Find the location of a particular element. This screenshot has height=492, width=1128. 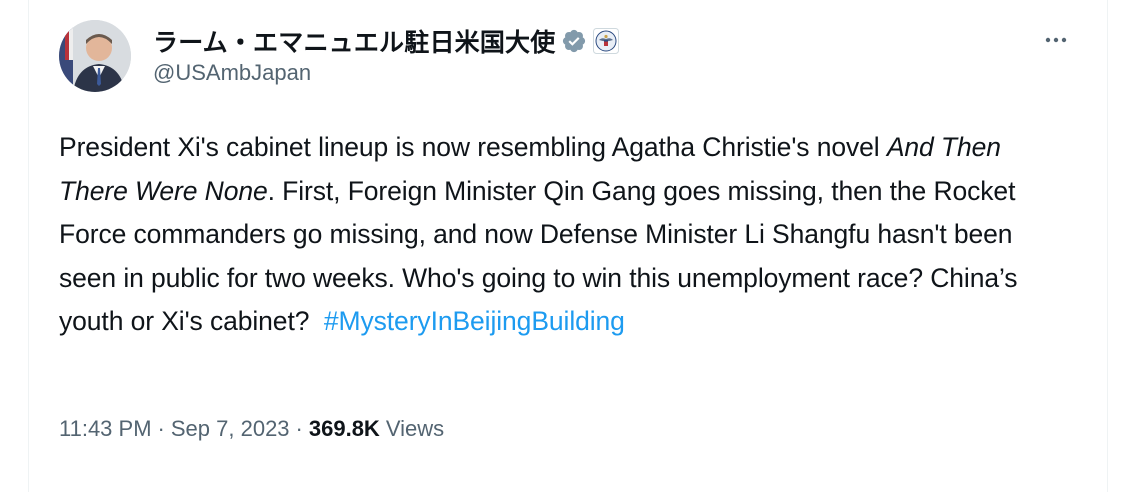

more-options-icon is located at coordinates (1056, 40).